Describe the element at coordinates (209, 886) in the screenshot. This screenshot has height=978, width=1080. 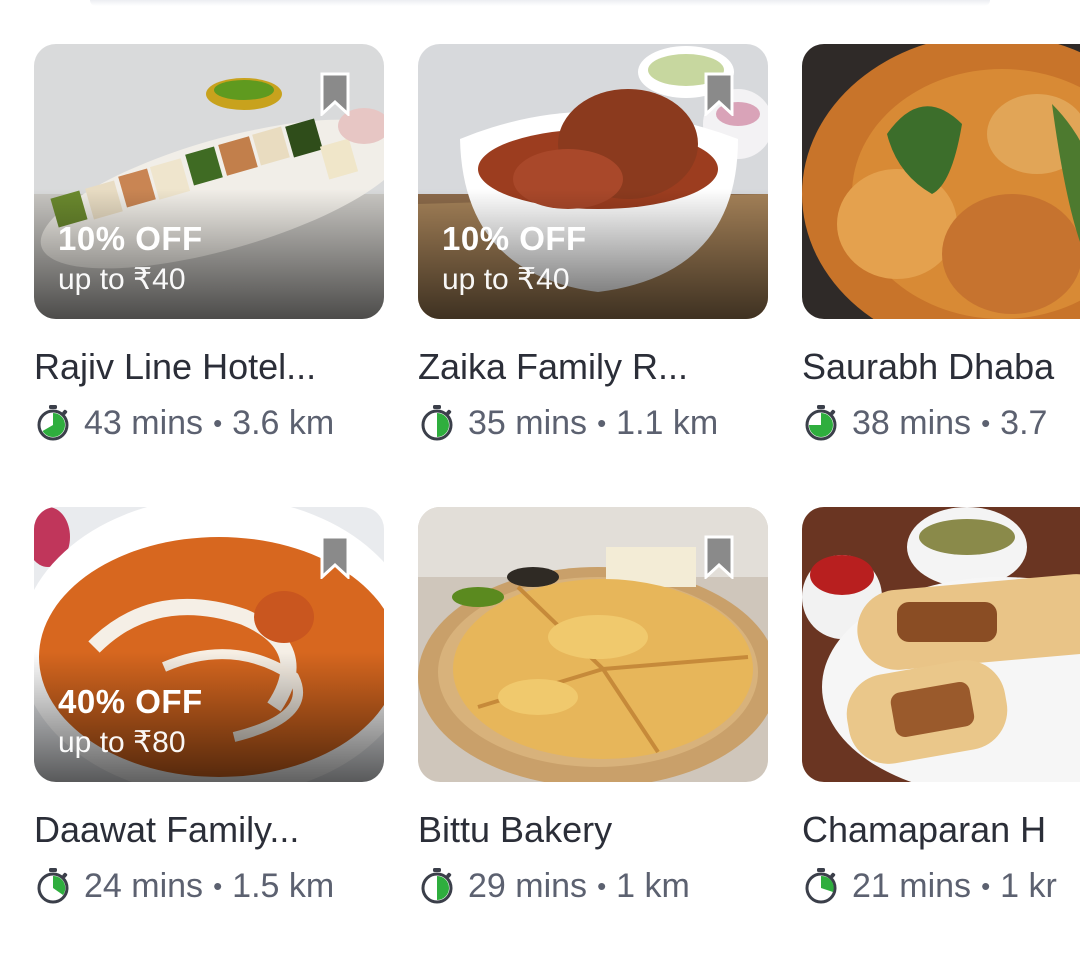
I see `delivery-info: 24 mins • 1.5 km` at that location.